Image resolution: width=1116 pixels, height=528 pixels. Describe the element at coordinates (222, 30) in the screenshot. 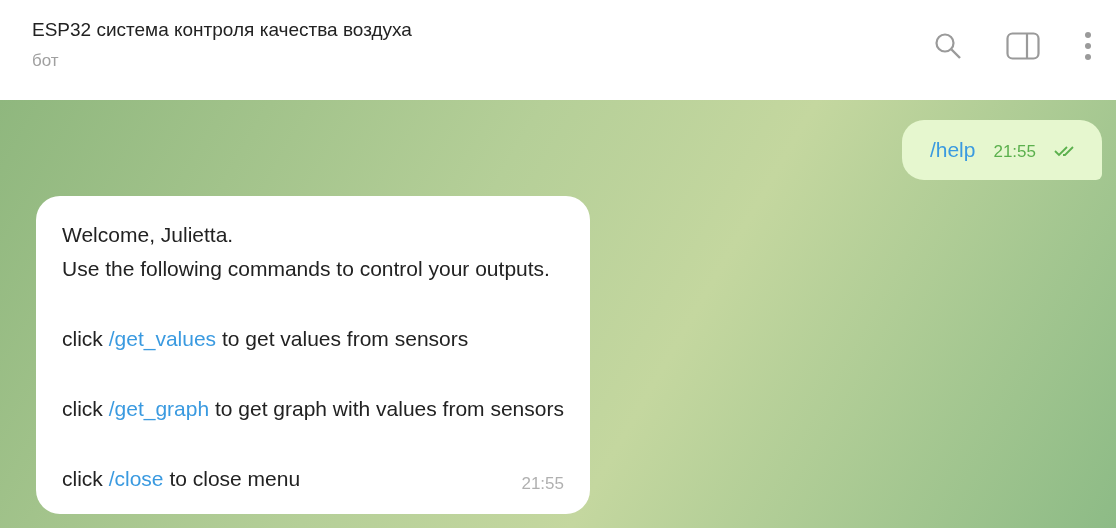

I see `chat-title: ESP32 система контроля качества воздуха` at that location.